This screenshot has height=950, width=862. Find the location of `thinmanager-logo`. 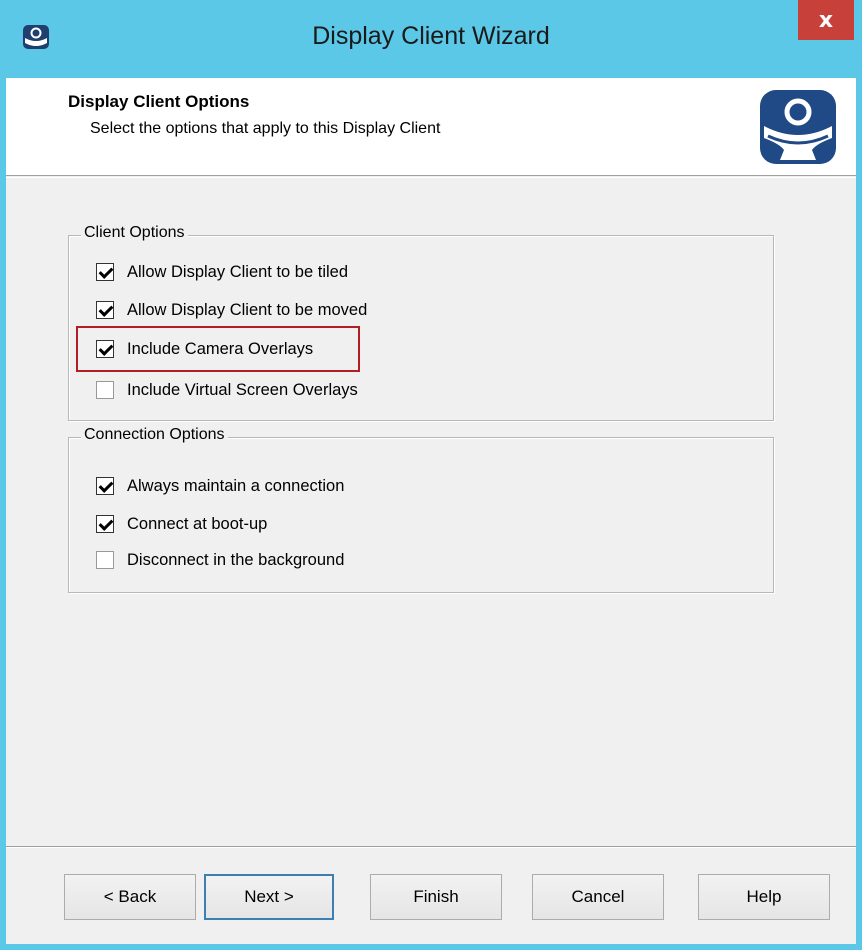

thinmanager-logo is located at coordinates (798, 127).